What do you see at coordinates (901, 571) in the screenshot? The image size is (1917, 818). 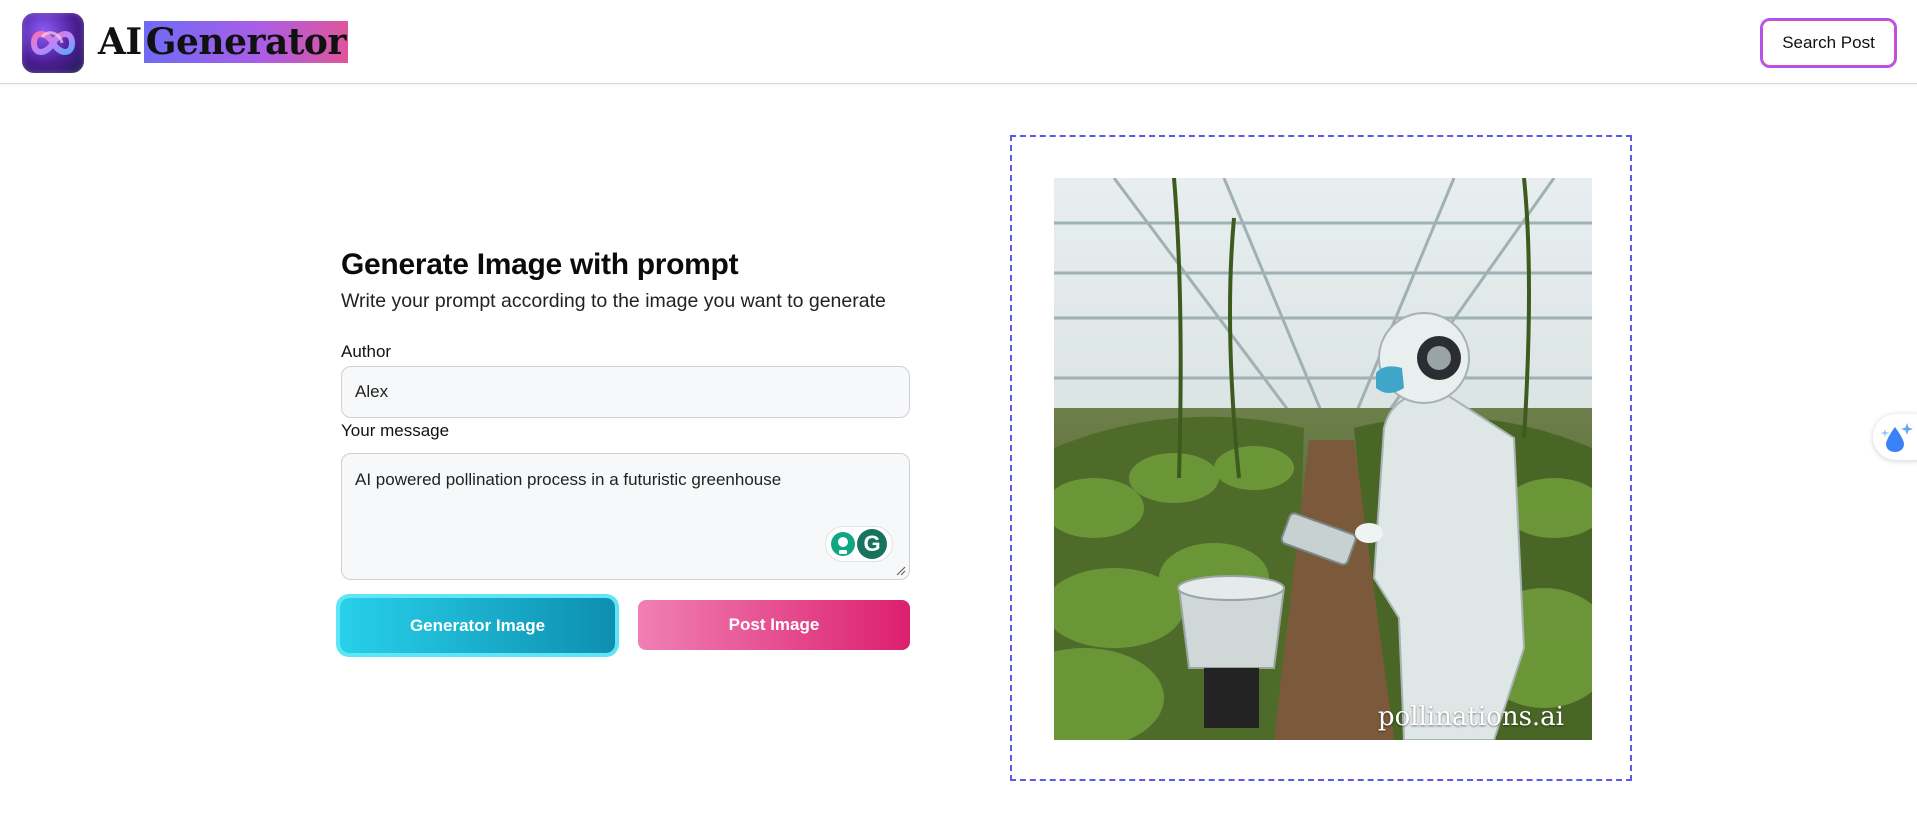 I see `resize-handle-icon` at bounding box center [901, 571].